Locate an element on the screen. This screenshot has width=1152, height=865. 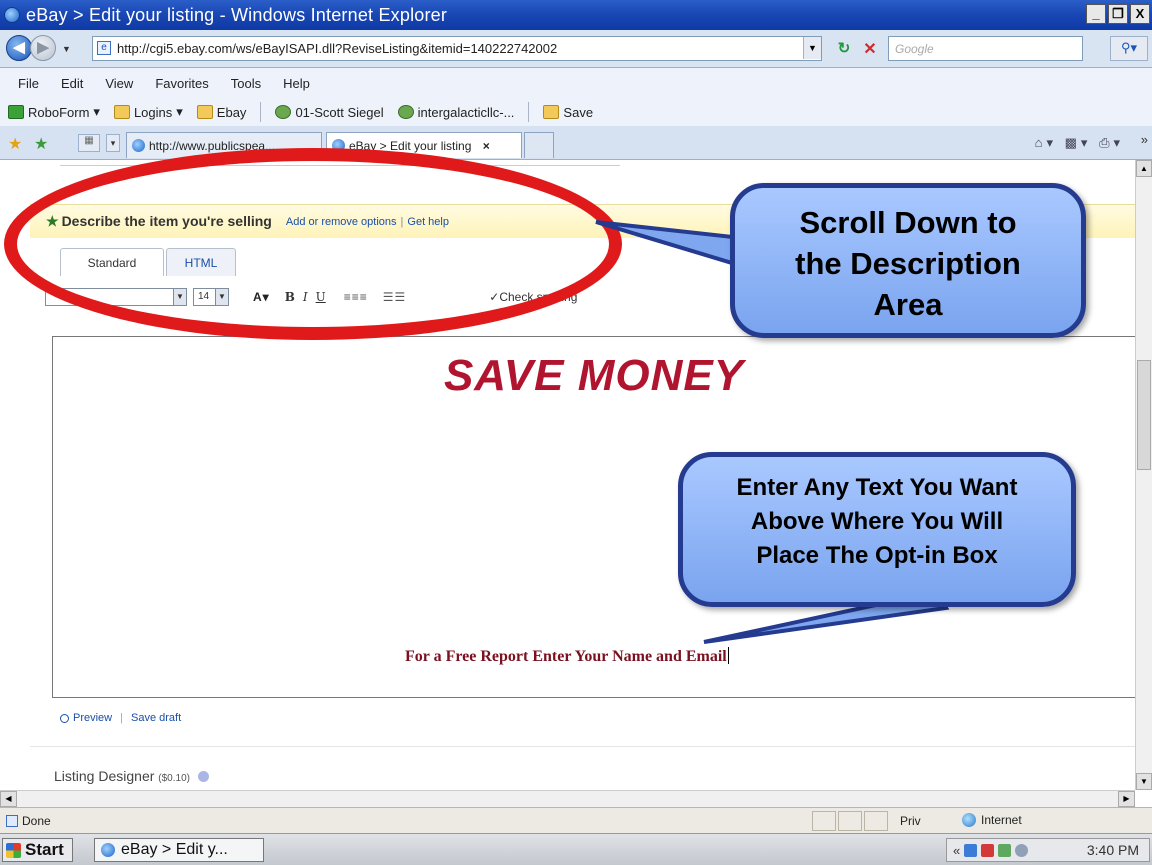
link-label: Save is located at coordinates (578, 112).